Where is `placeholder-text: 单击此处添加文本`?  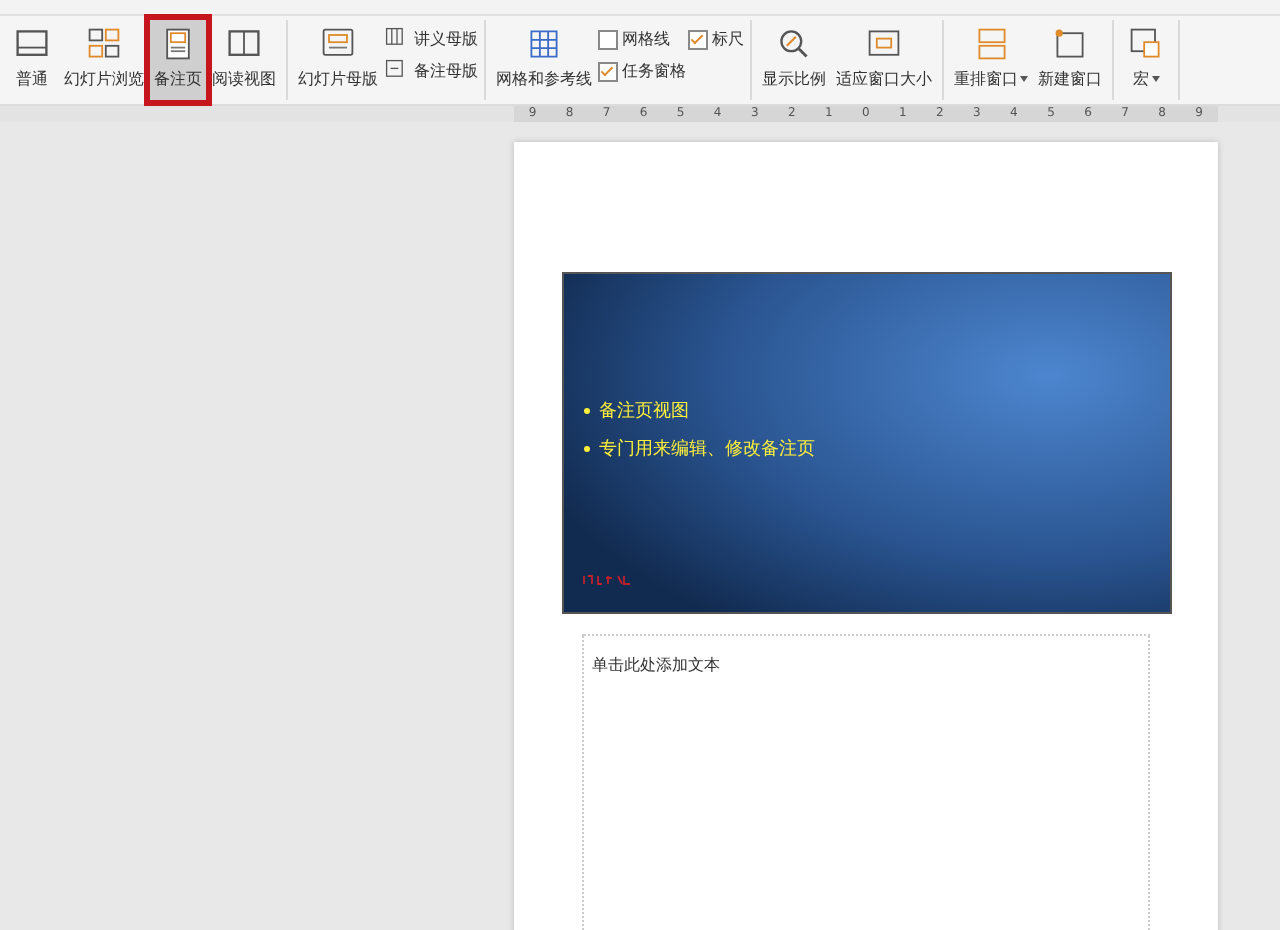 placeholder-text: 单击此处添加文本 is located at coordinates (656, 665).